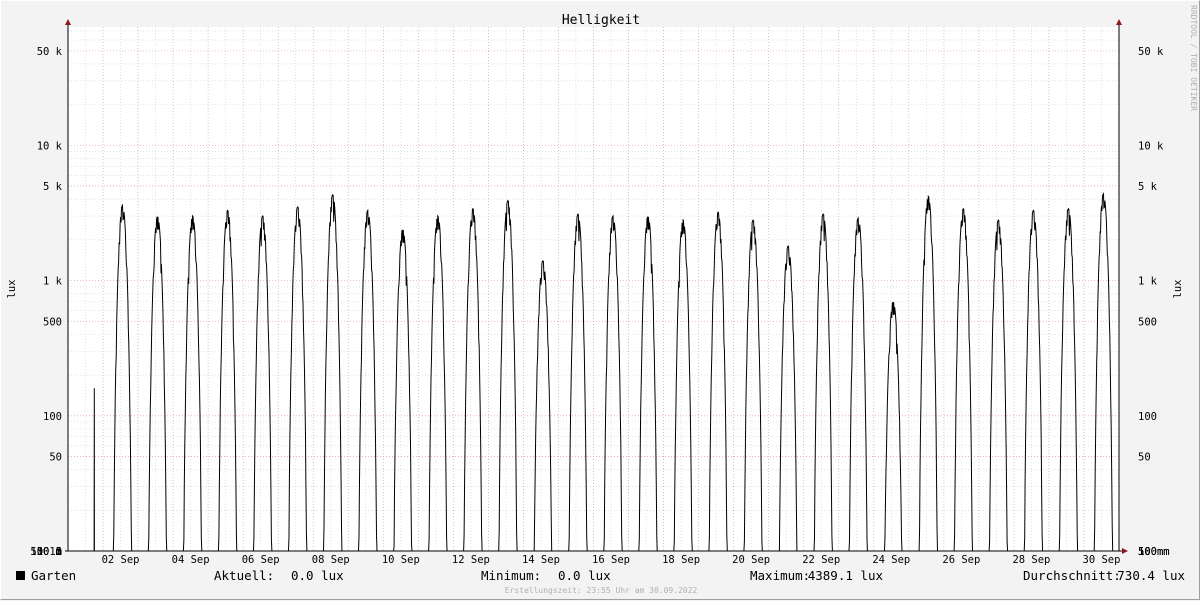 Image resolution: width=1200 pixels, height=601 pixels. I want to click on x-tick-label: 28 Sep, so click(1031, 560).